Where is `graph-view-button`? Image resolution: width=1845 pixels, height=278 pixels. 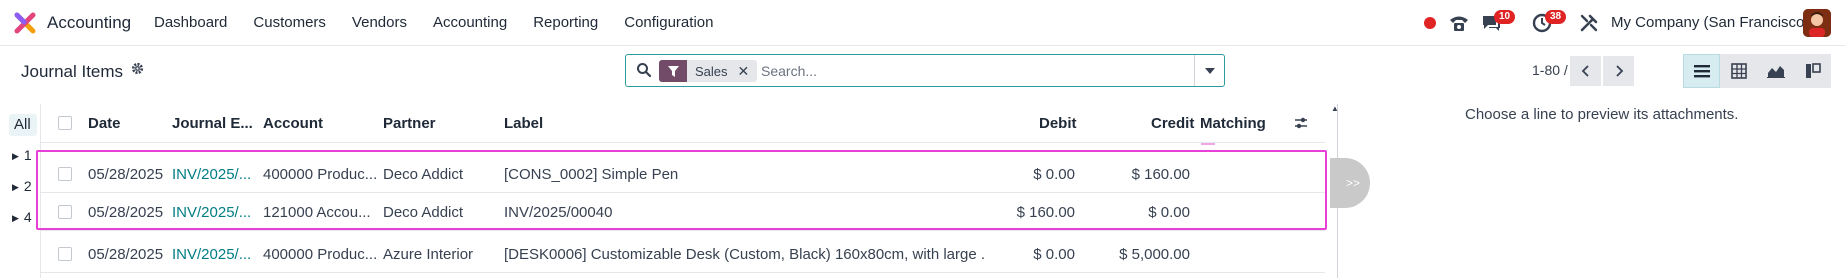
graph-view-button is located at coordinates (1775, 71).